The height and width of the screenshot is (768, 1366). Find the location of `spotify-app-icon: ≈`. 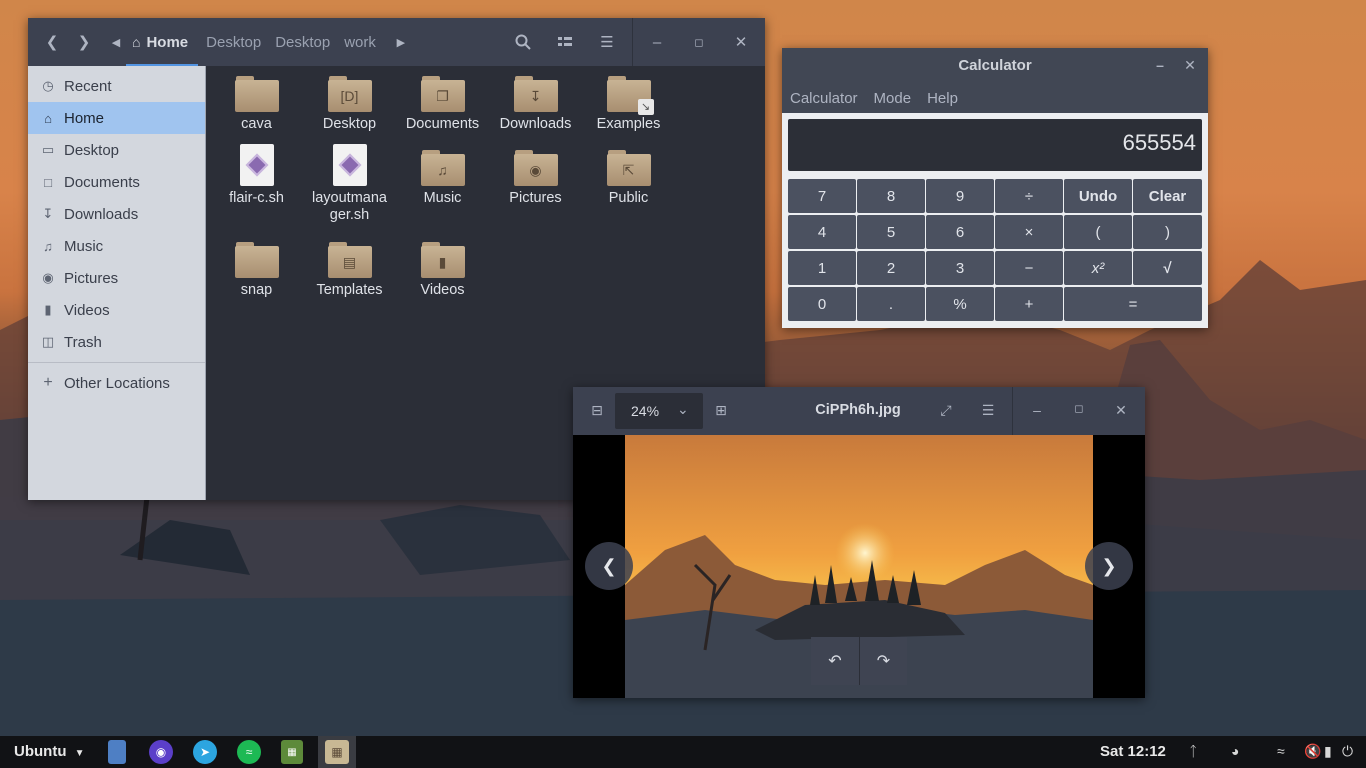

spotify-app-icon: ≈ is located at coordinates (249, 752).